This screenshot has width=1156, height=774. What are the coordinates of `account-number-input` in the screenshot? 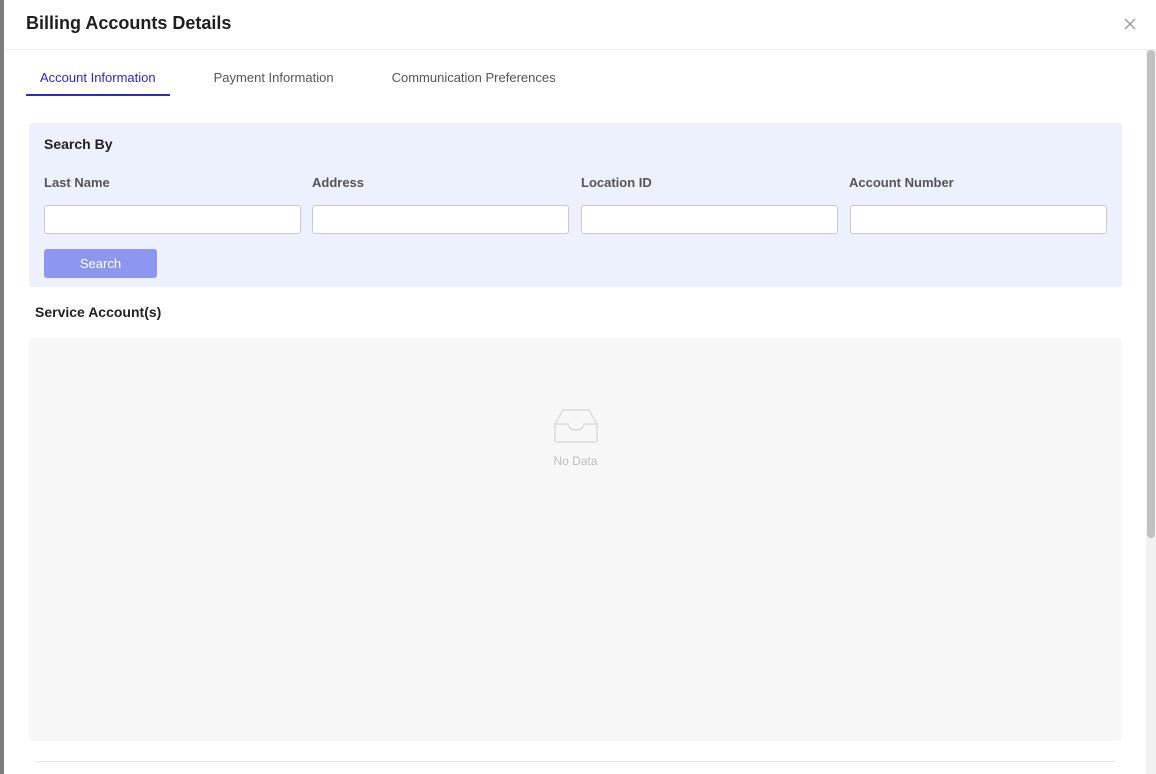 It's located at (978, 219).